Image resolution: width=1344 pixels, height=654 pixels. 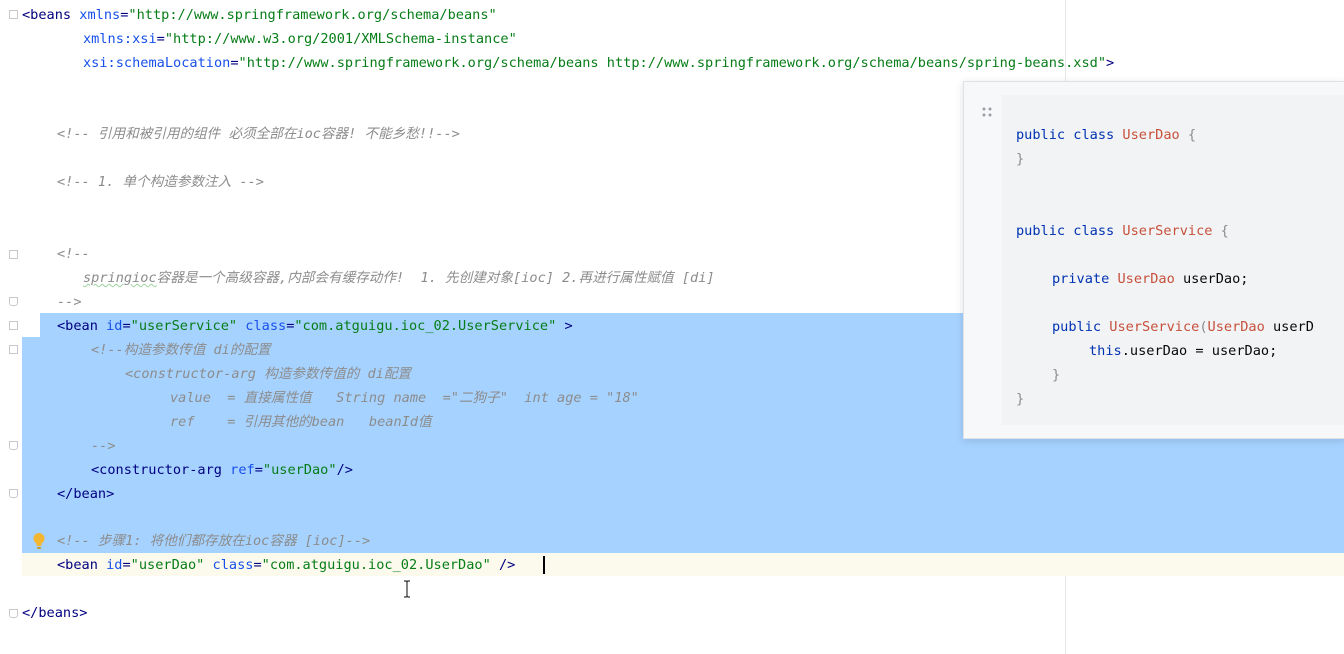 What do you see at coordinates (1199, 351) in the screenshot?
I see `java-text: .userDao = userDao;` at bounding box center [1199, 351].